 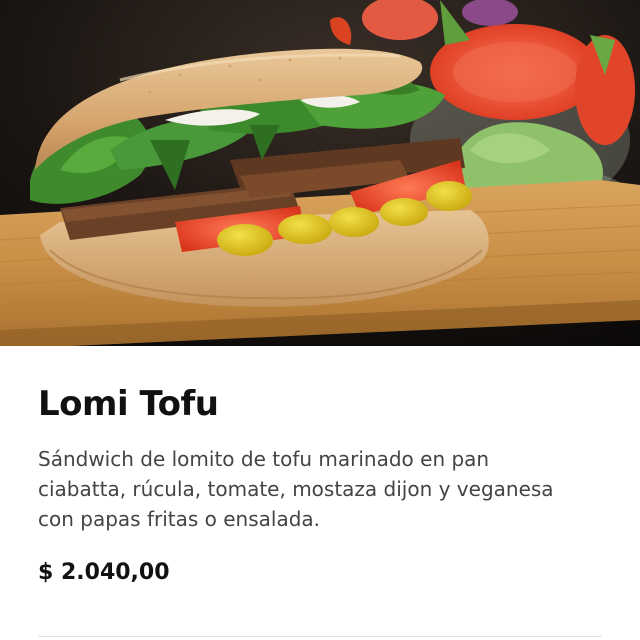 What do you see at coordinates (104, 572) in the screenshot?
I see `product-price: $ 2.040,00` at bounding box center [104, 572].